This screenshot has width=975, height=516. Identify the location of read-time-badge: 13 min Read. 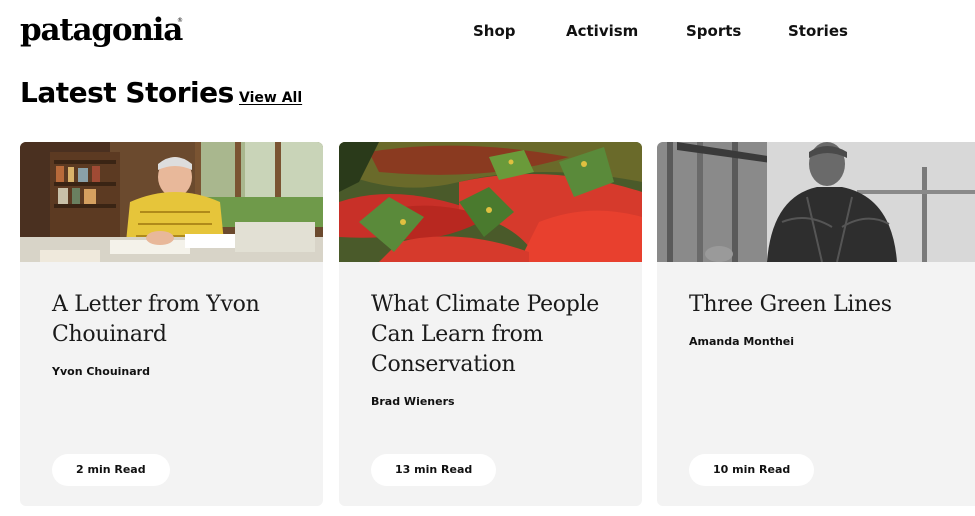
(434, 470).